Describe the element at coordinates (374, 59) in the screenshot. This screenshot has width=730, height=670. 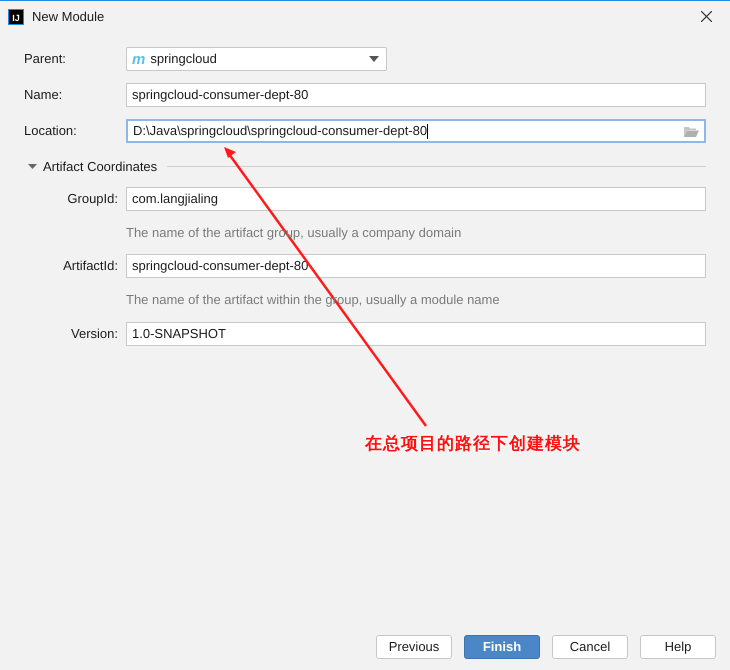
I see `dropdown-caret-icon` at that location.